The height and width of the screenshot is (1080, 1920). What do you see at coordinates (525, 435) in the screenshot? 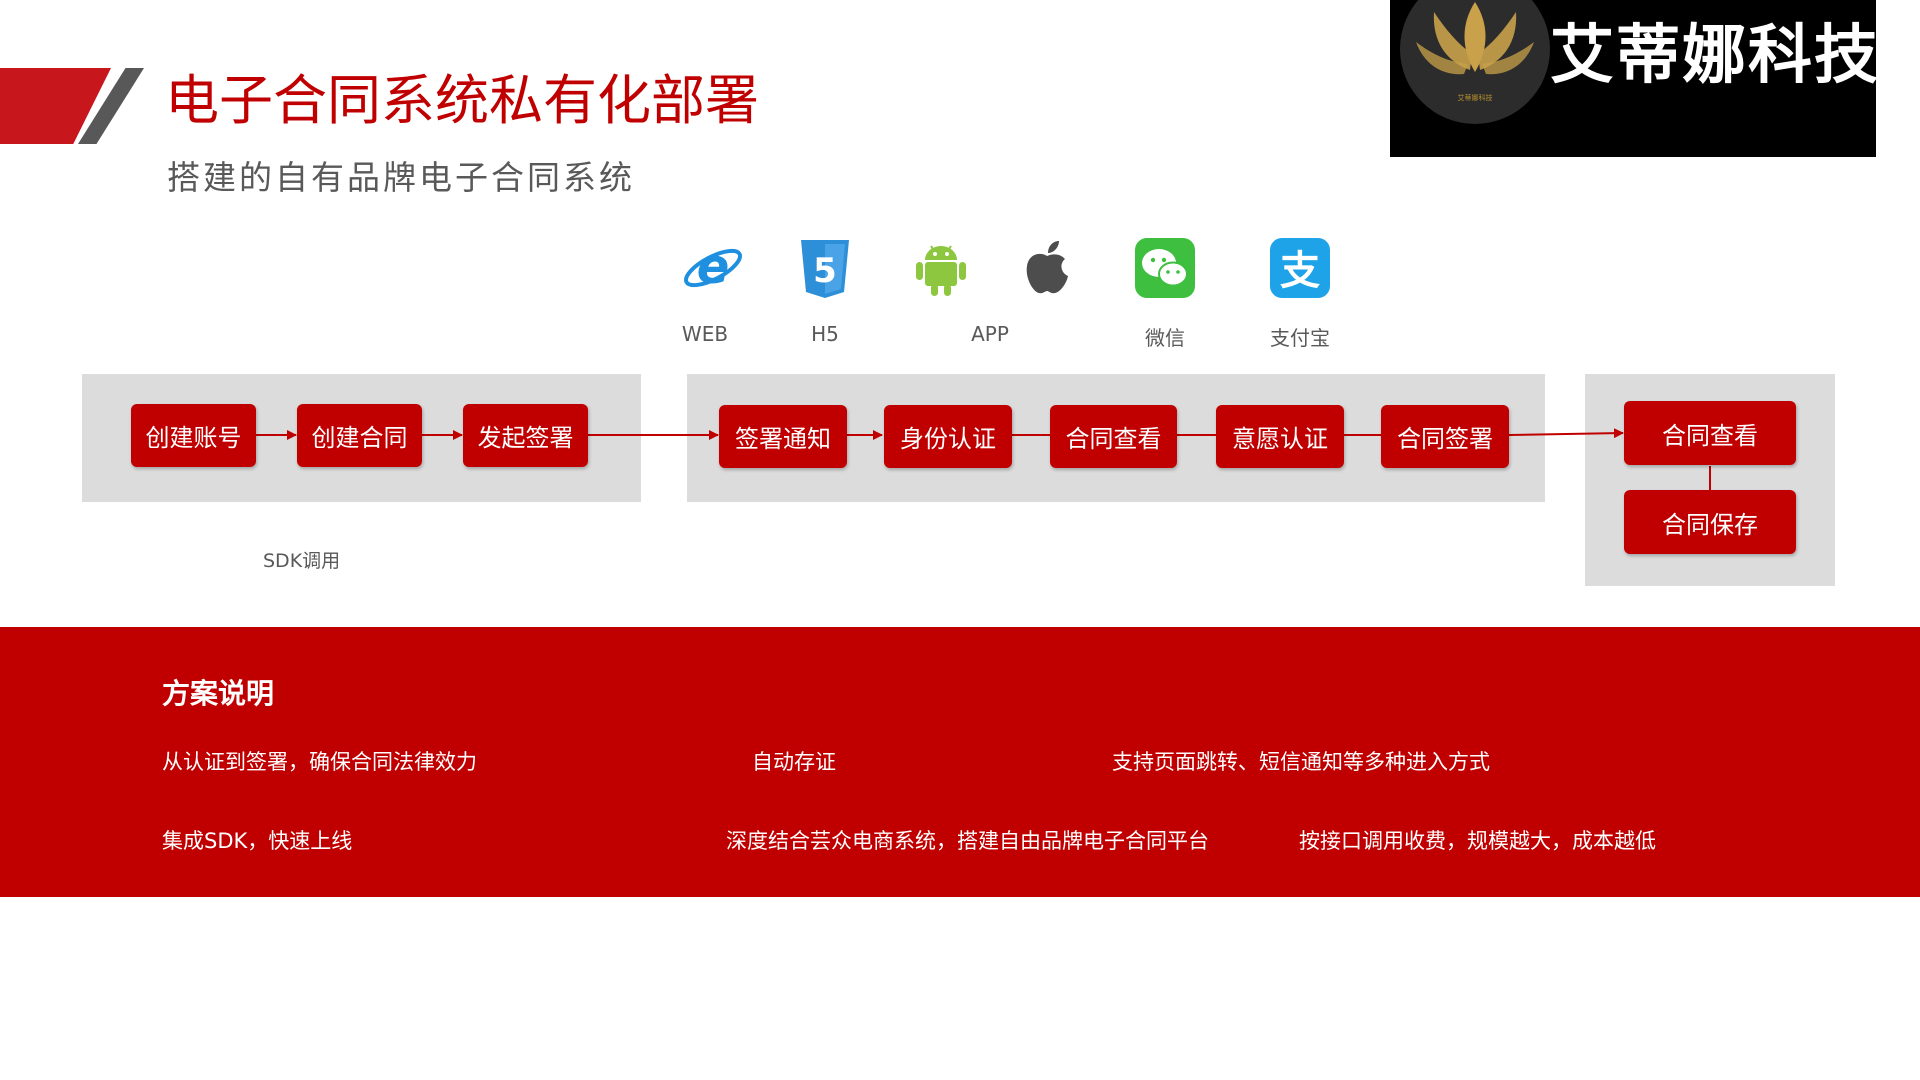
I see `step-initiate-signing: 发起签署` at bounding box center [525, 435].